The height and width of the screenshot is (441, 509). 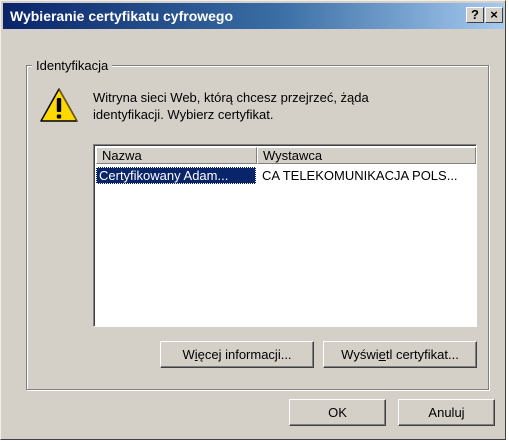 I want to click on cancel-button: Anuluj, so click(x=446, y=412).